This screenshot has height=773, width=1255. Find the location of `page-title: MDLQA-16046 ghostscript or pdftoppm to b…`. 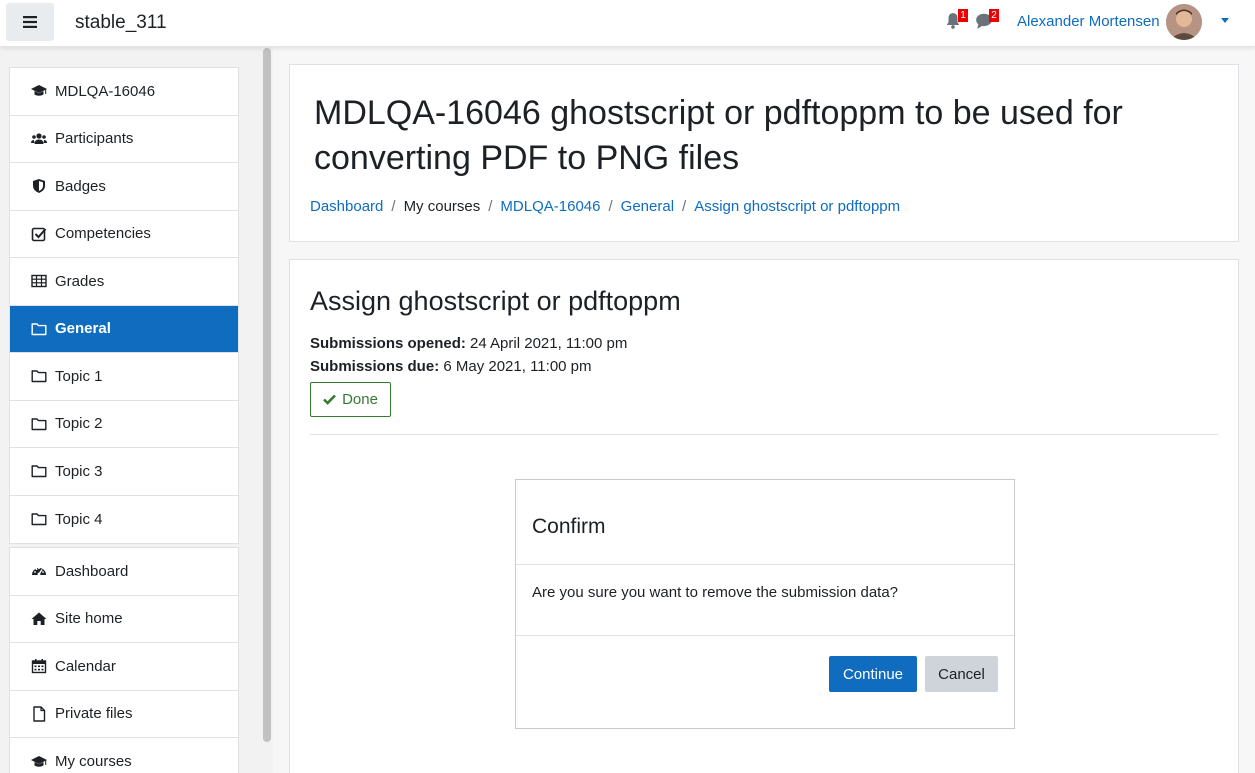

page-title: MDLQA-16046 ghostscript or pdftoppm to b… is located at coordinates (718, 135).